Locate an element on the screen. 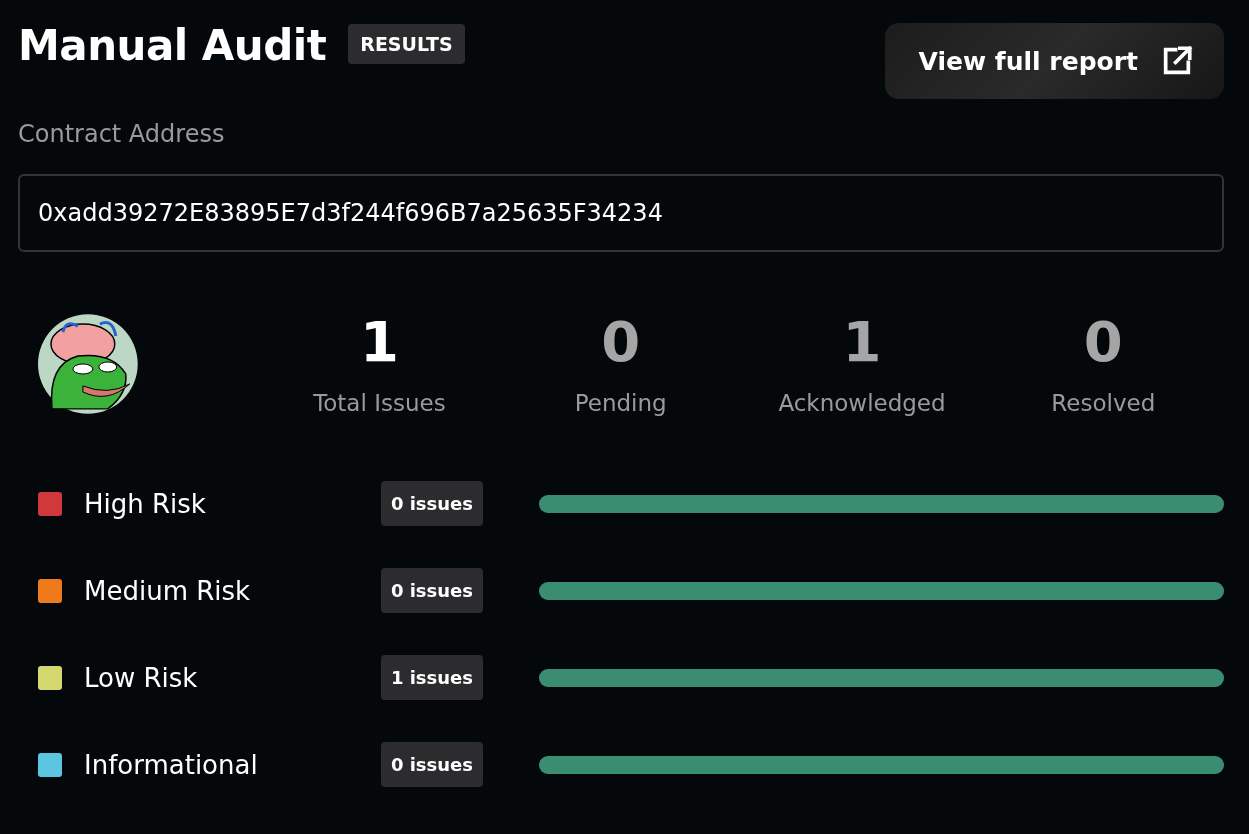  risk-name: Informational is located at coordinates (171, 764).